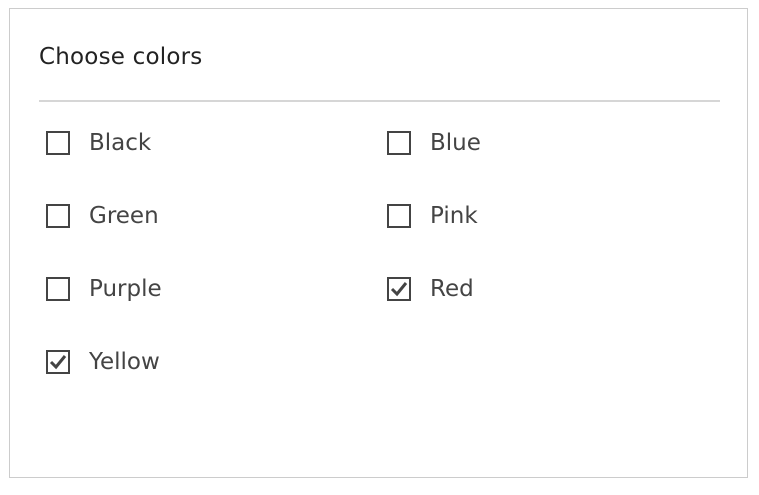  What do you see at coordinates (124, 362) in the screenshot?
I see `checkbox-label: Yellow` at bounding box center [124, 362].